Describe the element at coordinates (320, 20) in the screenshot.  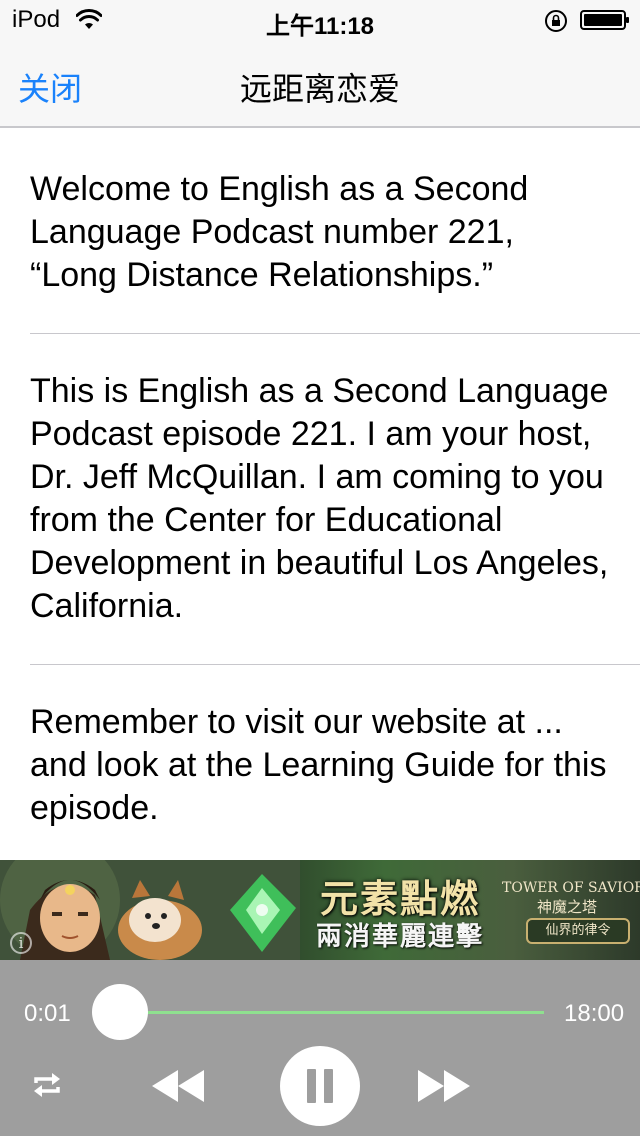
I see `status-bar: iPod 上午11:18` at that location.